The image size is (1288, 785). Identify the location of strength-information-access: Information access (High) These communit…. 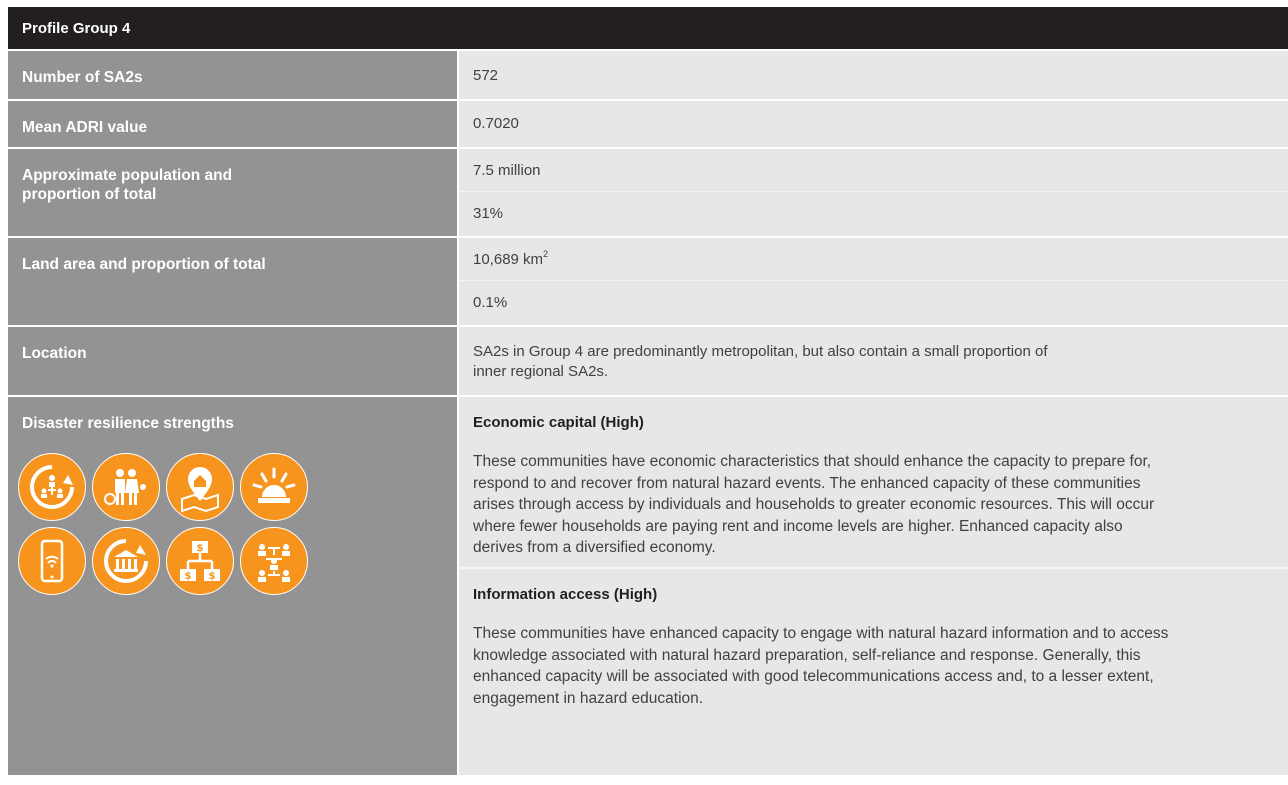
(873, 639).